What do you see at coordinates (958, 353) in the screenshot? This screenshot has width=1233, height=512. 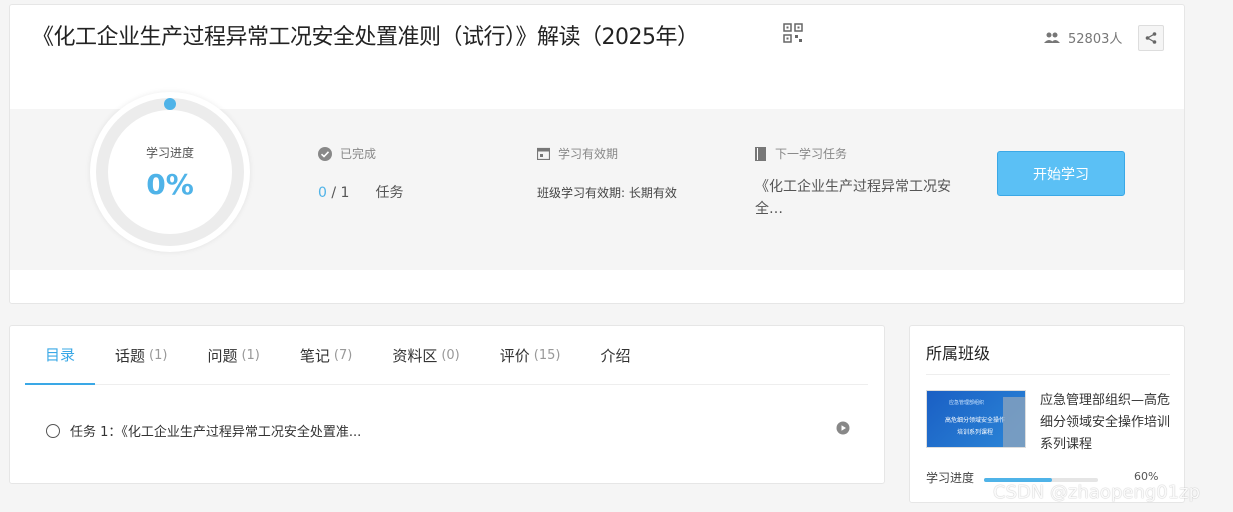 I see `class-card-title: 所属班级` at bounding box center [958, 353].